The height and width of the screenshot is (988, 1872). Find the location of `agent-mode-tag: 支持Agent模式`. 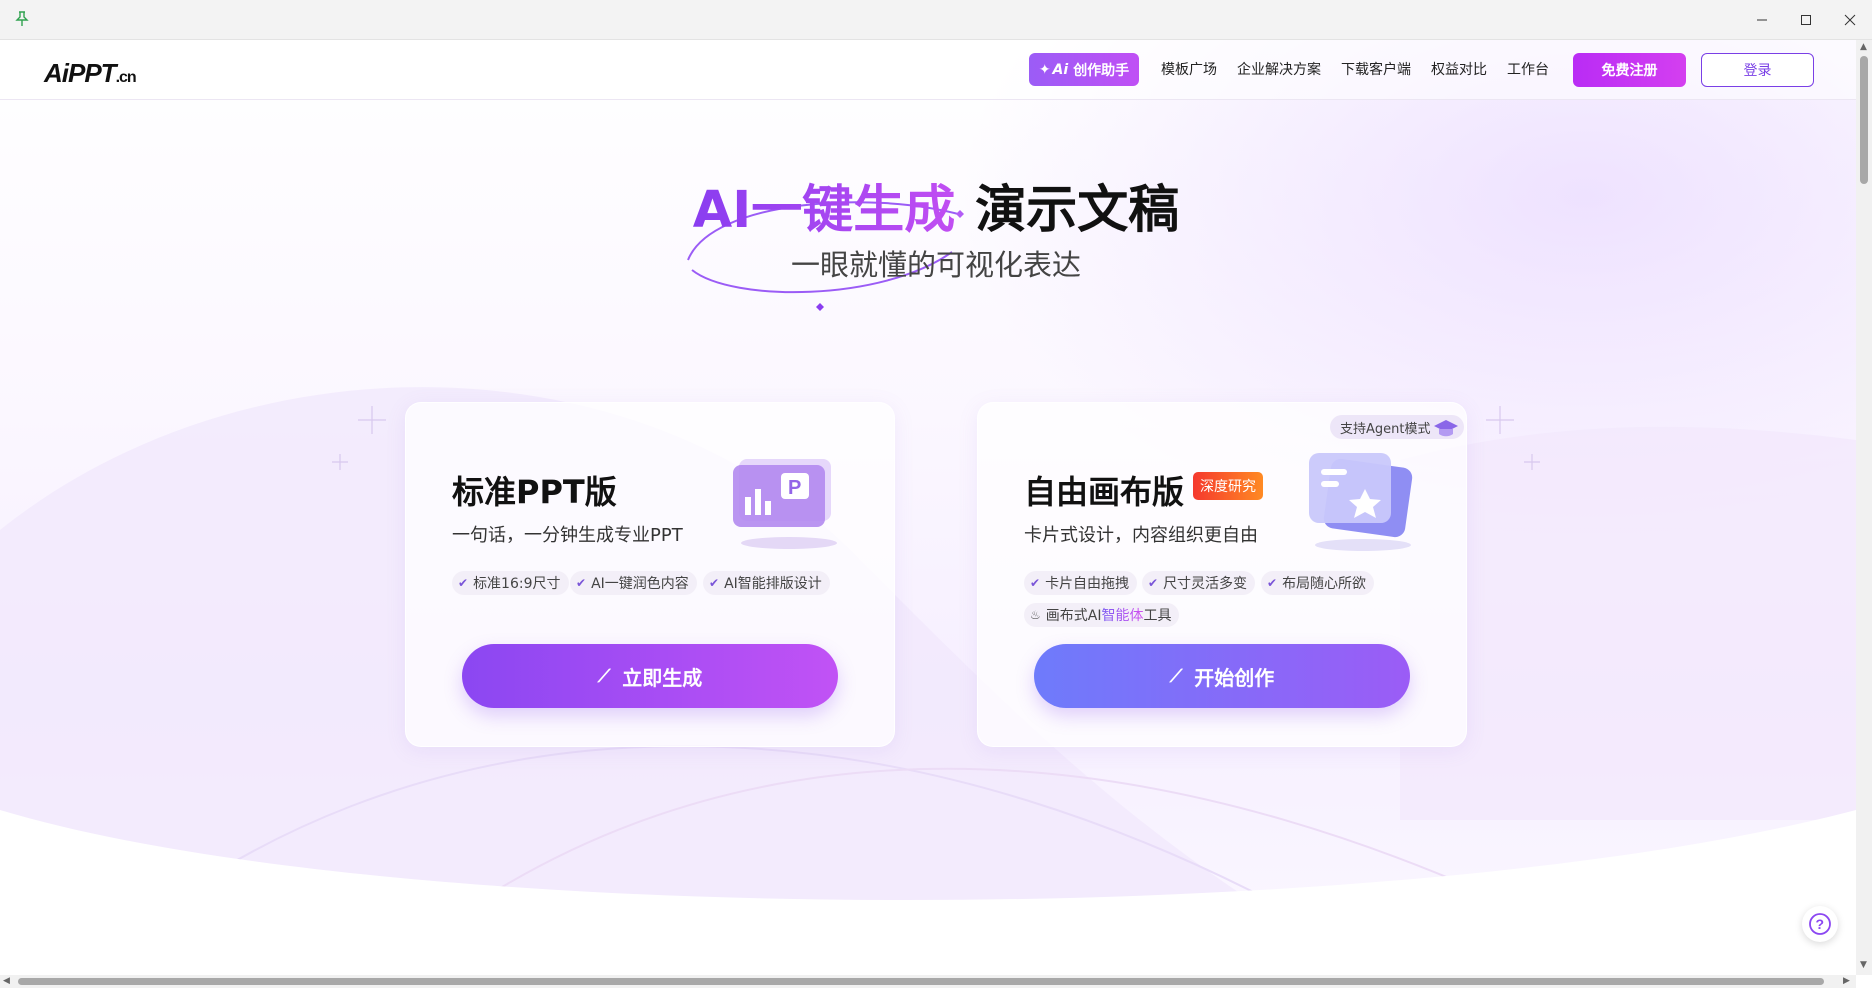

agent-mode-tag: 支持Agent模式 is located at coordinates (1397, 427).